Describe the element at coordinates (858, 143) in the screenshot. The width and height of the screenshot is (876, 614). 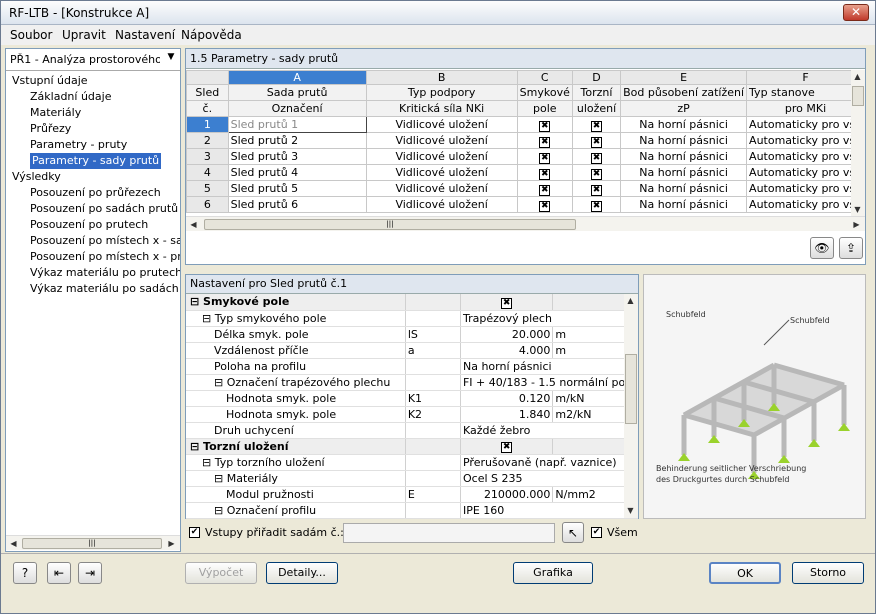
I see `grid-vscroll: ▲ ▼` at that location.